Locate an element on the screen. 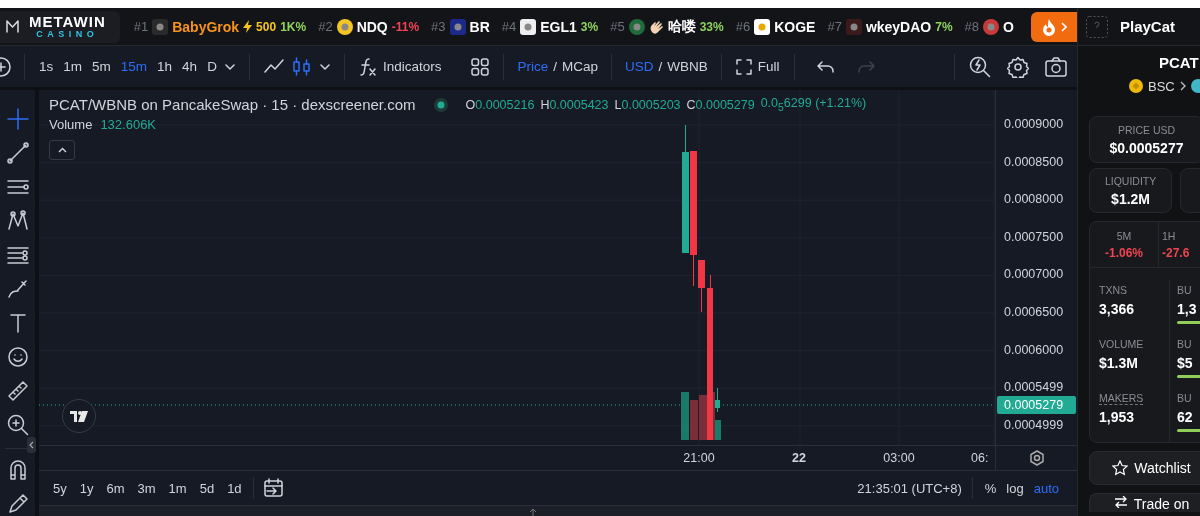 The image size is (1200, 516). resize-handle-icon is located at coordinates (533, 512).